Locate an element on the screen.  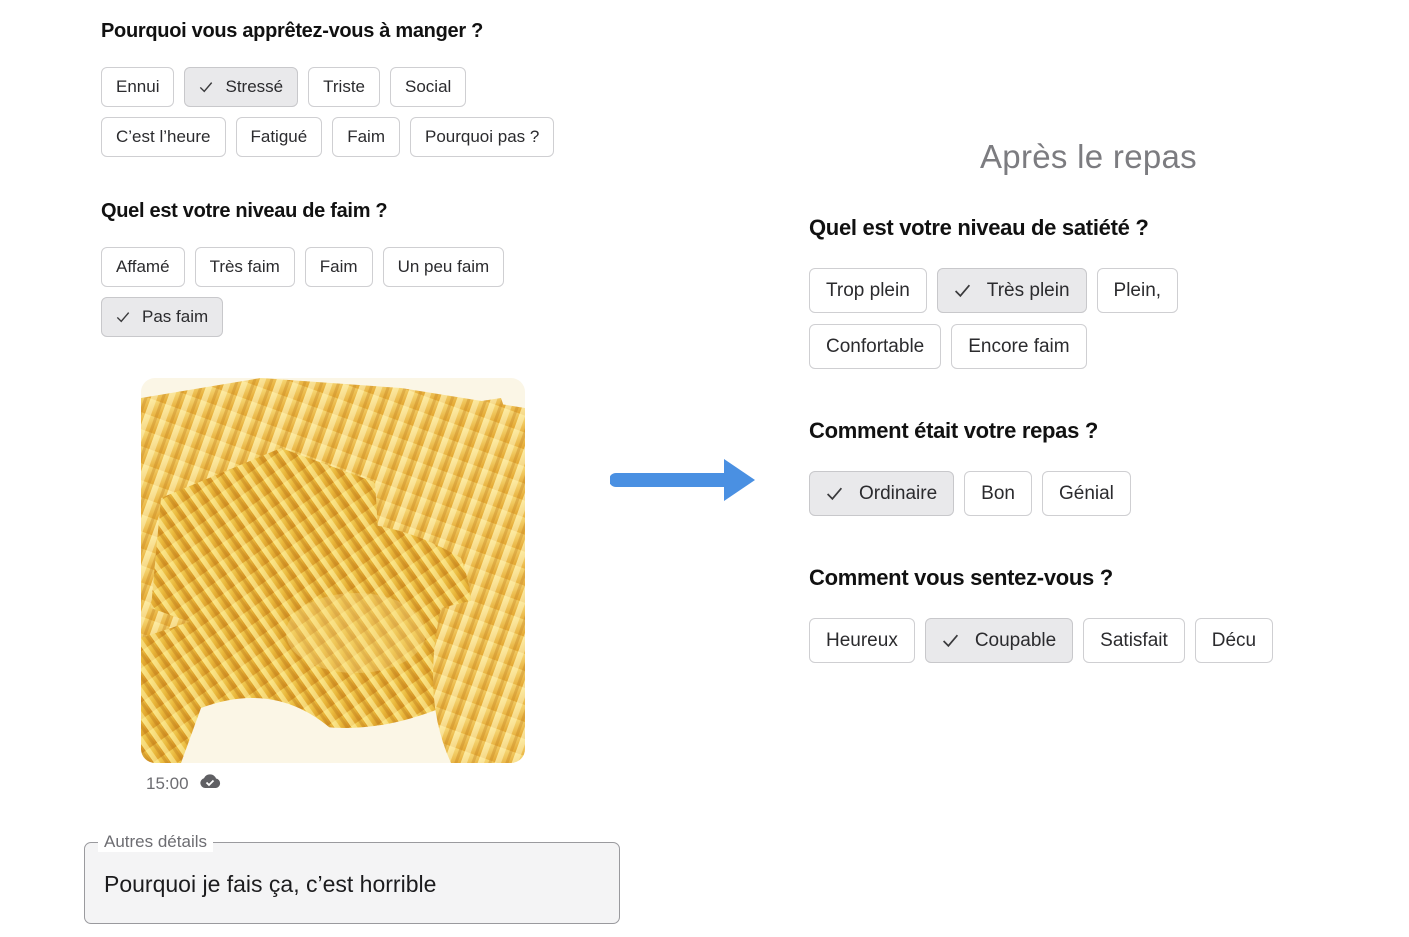
feeling-chip: Coupable is located at coordinates (999, 640).